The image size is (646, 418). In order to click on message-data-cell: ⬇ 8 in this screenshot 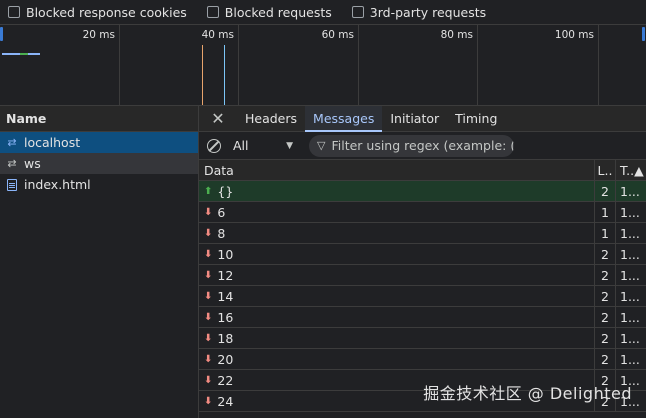, I will do `click(397, 233)`.